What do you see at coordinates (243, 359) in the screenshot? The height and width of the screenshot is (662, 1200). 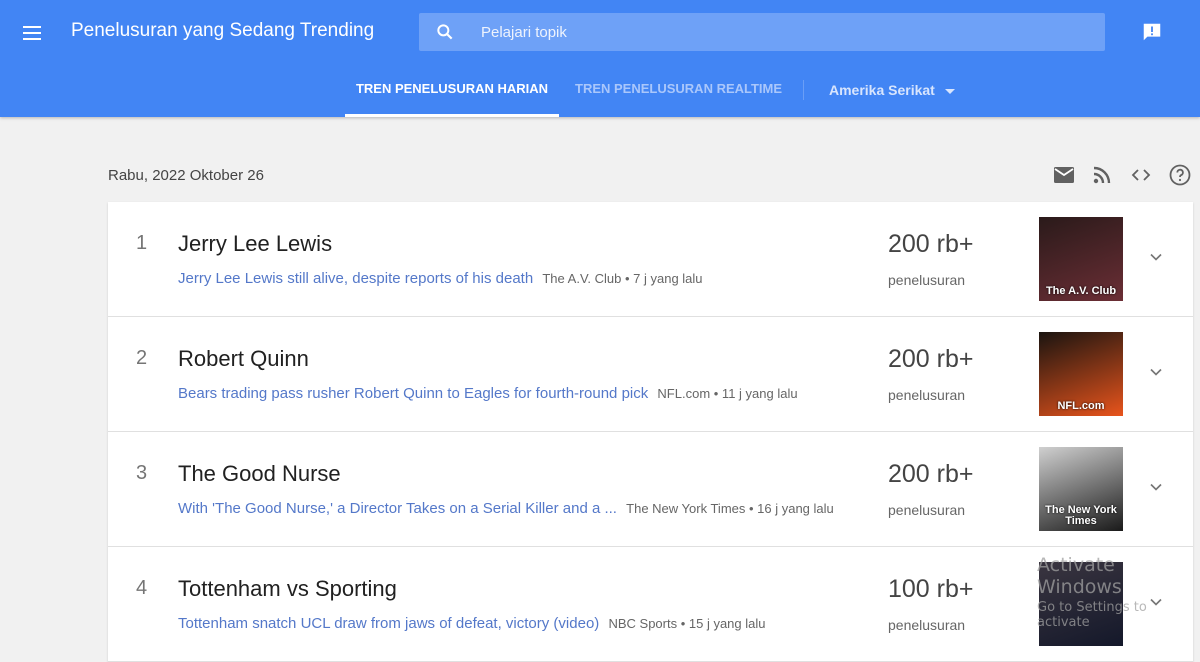 I see `trend-title: Robert Quinn` at bounding box center [243, 359].